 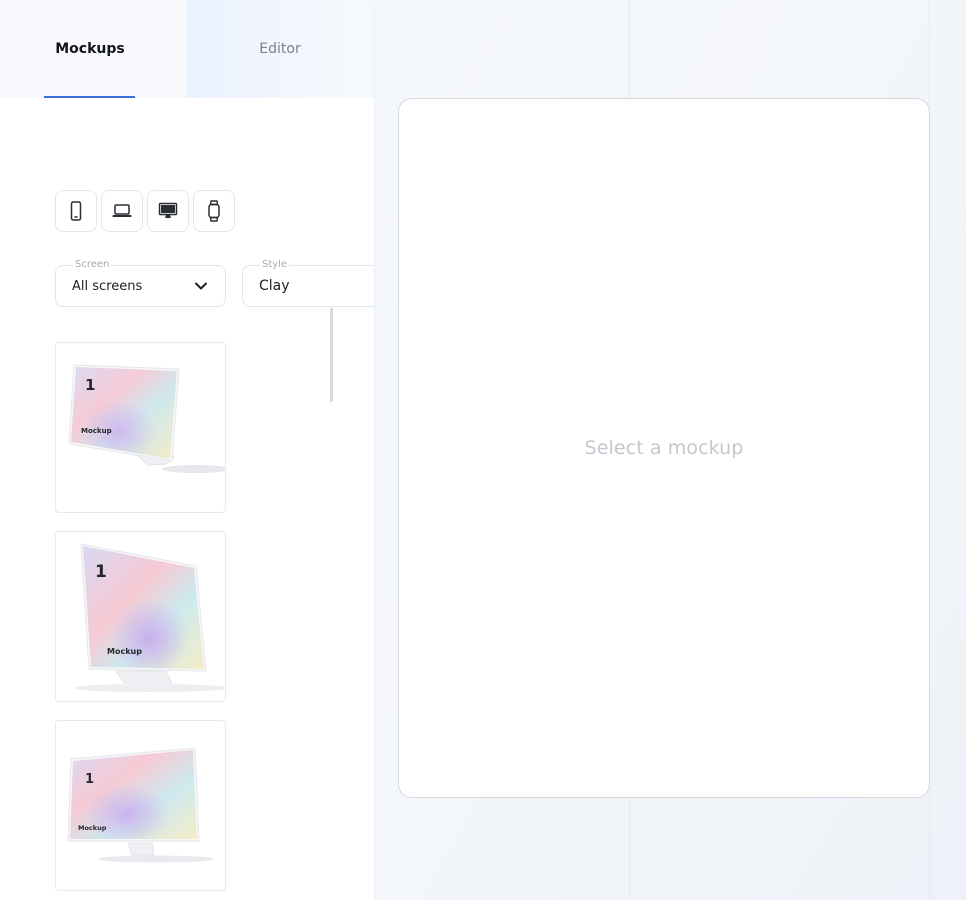 I want to click on preview-empty-message: Select a mockup, so click(x=664, y=448).